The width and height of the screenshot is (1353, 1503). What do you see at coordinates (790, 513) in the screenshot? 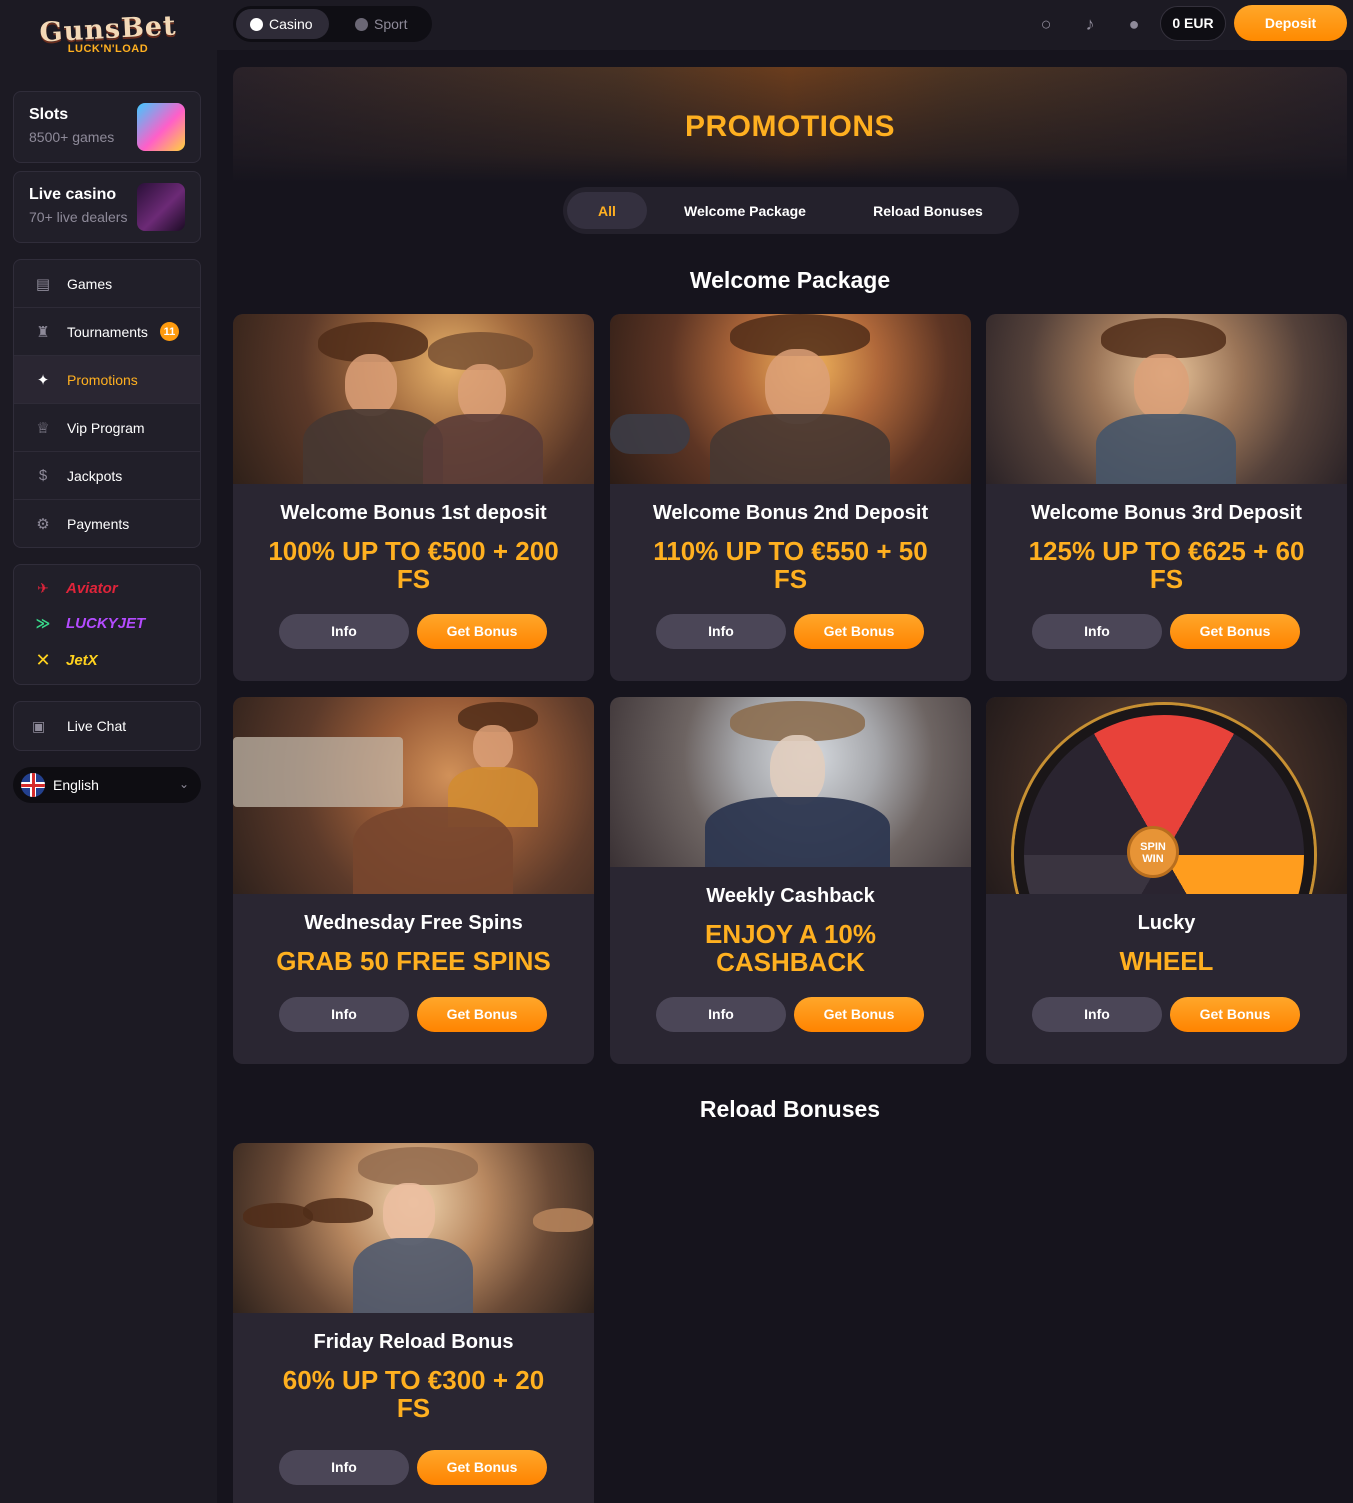
I see `promo-title: Welcome Bonus 2nd Deposit` at bounding box center [790, 513].